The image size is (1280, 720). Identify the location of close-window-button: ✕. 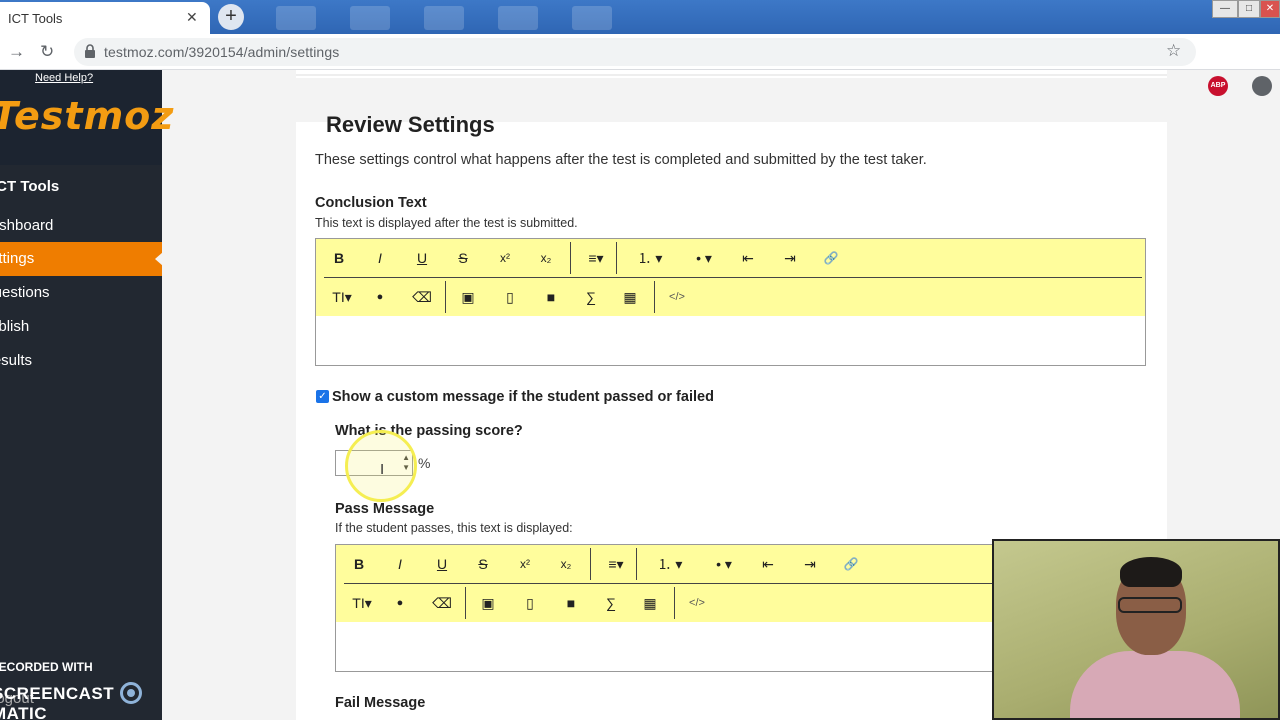
(1270, 9).